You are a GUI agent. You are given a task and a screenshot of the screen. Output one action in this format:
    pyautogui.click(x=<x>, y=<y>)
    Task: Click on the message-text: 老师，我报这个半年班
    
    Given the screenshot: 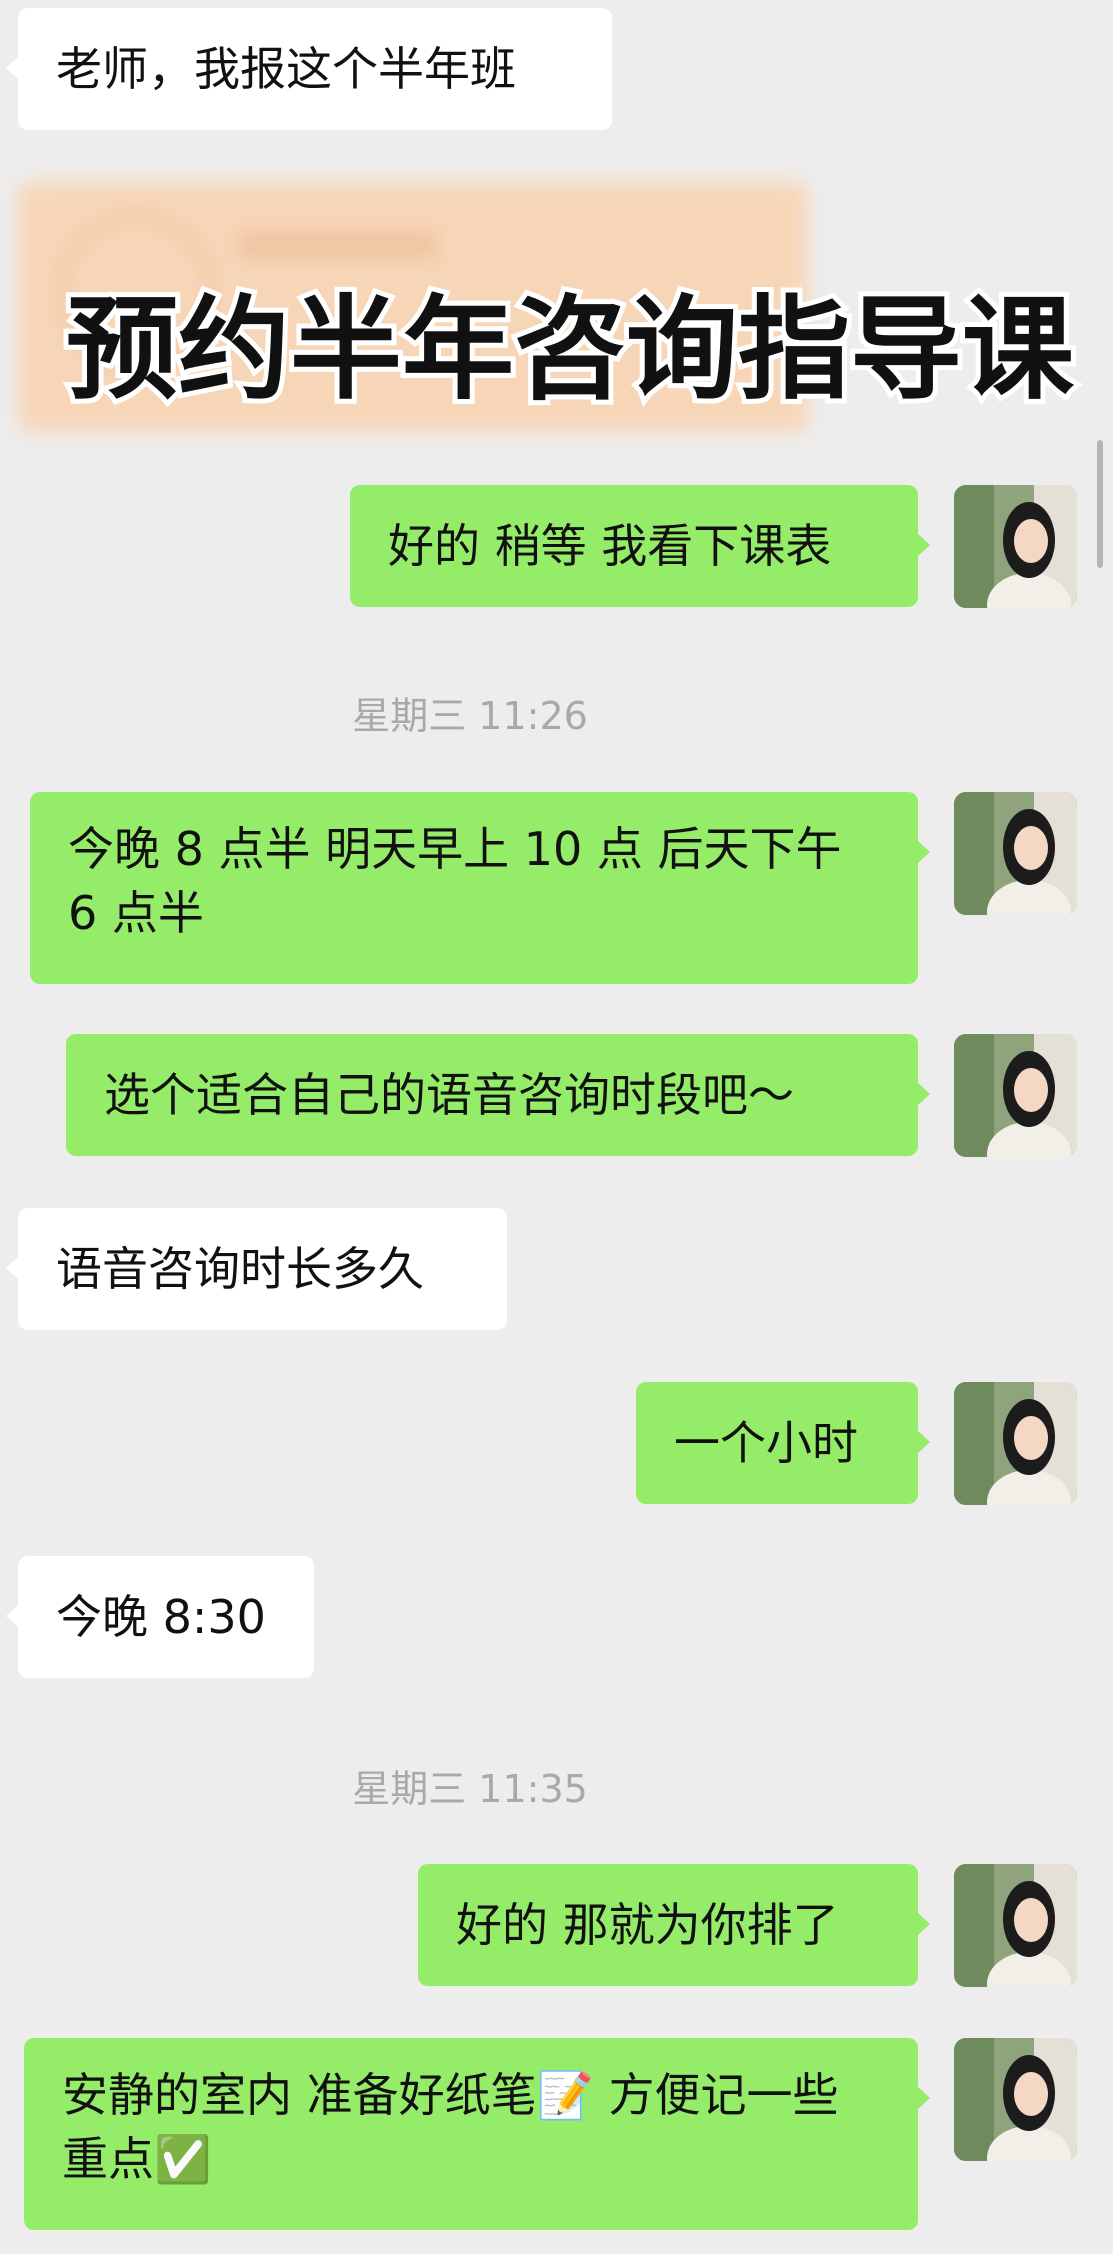 What is the action you would take?
    pyautogui.click(x=286, y=69)
    